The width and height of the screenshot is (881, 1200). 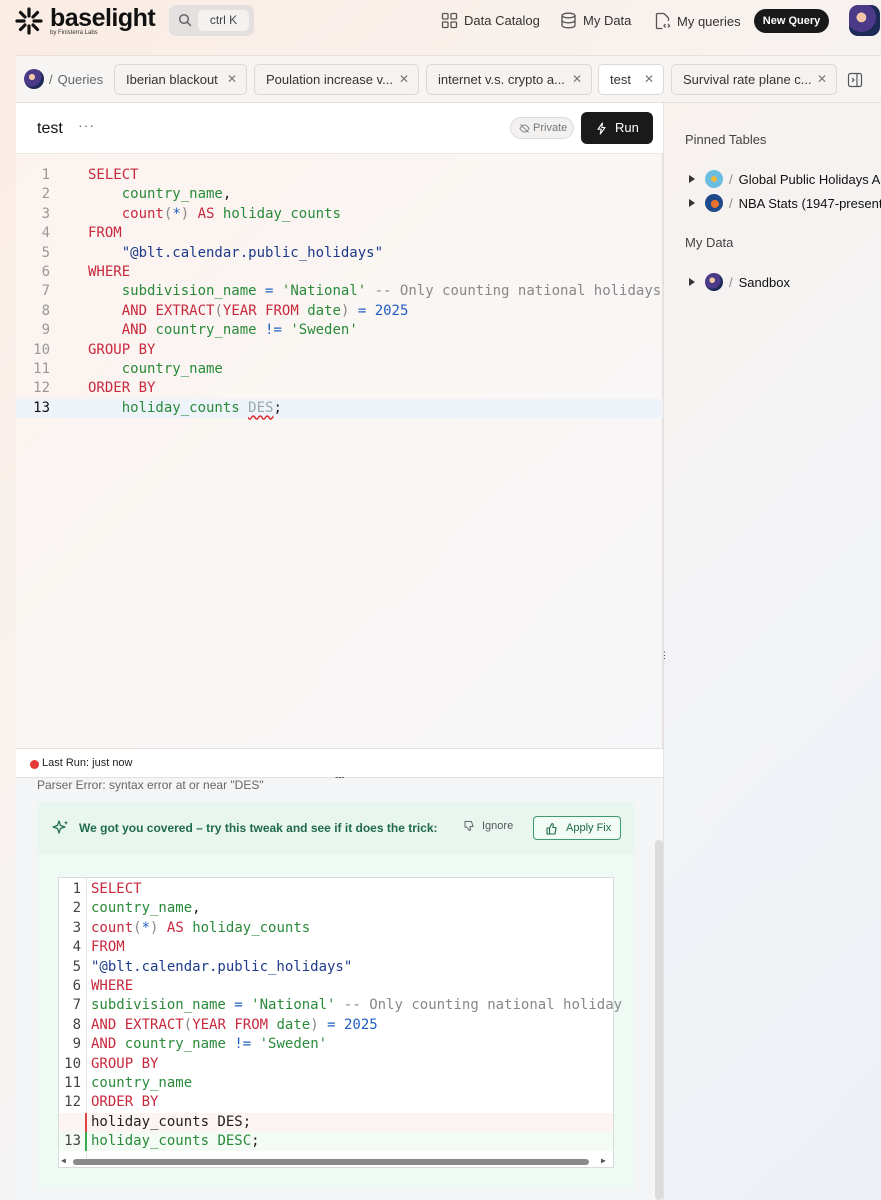 What do you see at coordinates (488, 826) in the screenshot?
I see `ignore-button: Ignore` at bounding box center [488, 826].